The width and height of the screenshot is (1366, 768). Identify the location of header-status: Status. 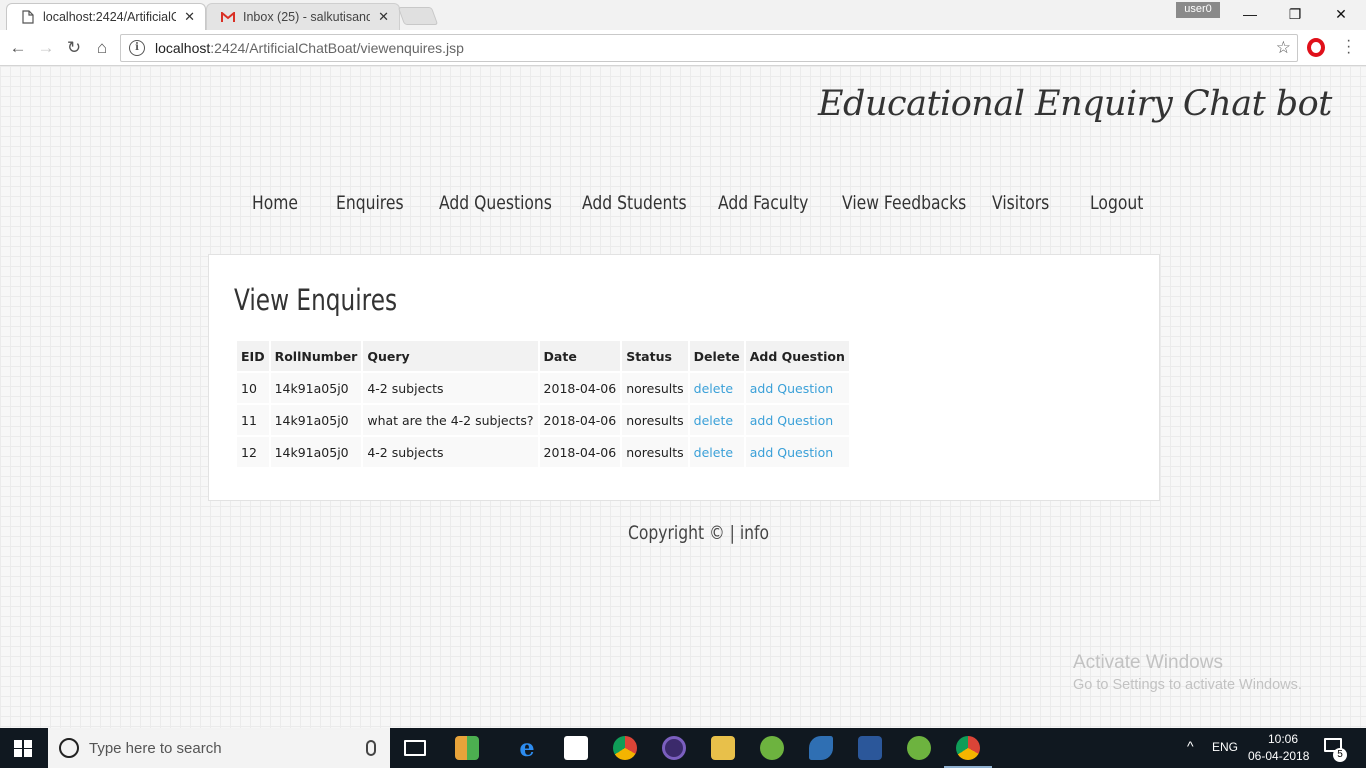
(655, 356).